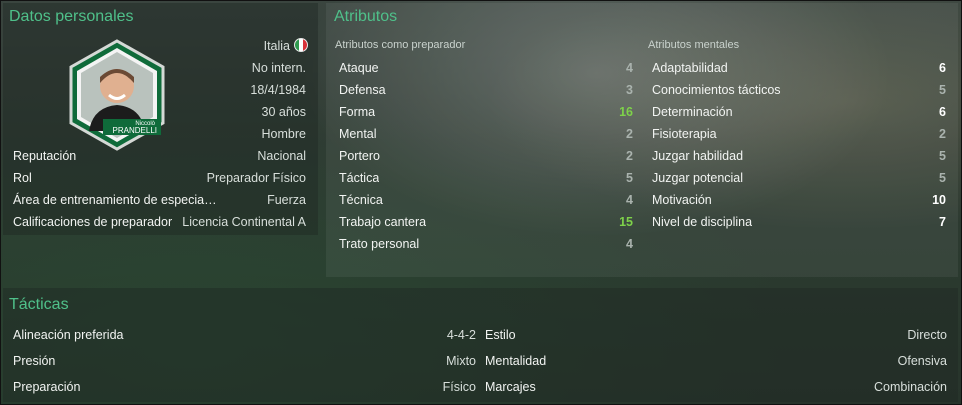 This screenshot has height=405, width=962. I want to click on attribute-row-defending: Defensa 3, so click(486, 90).